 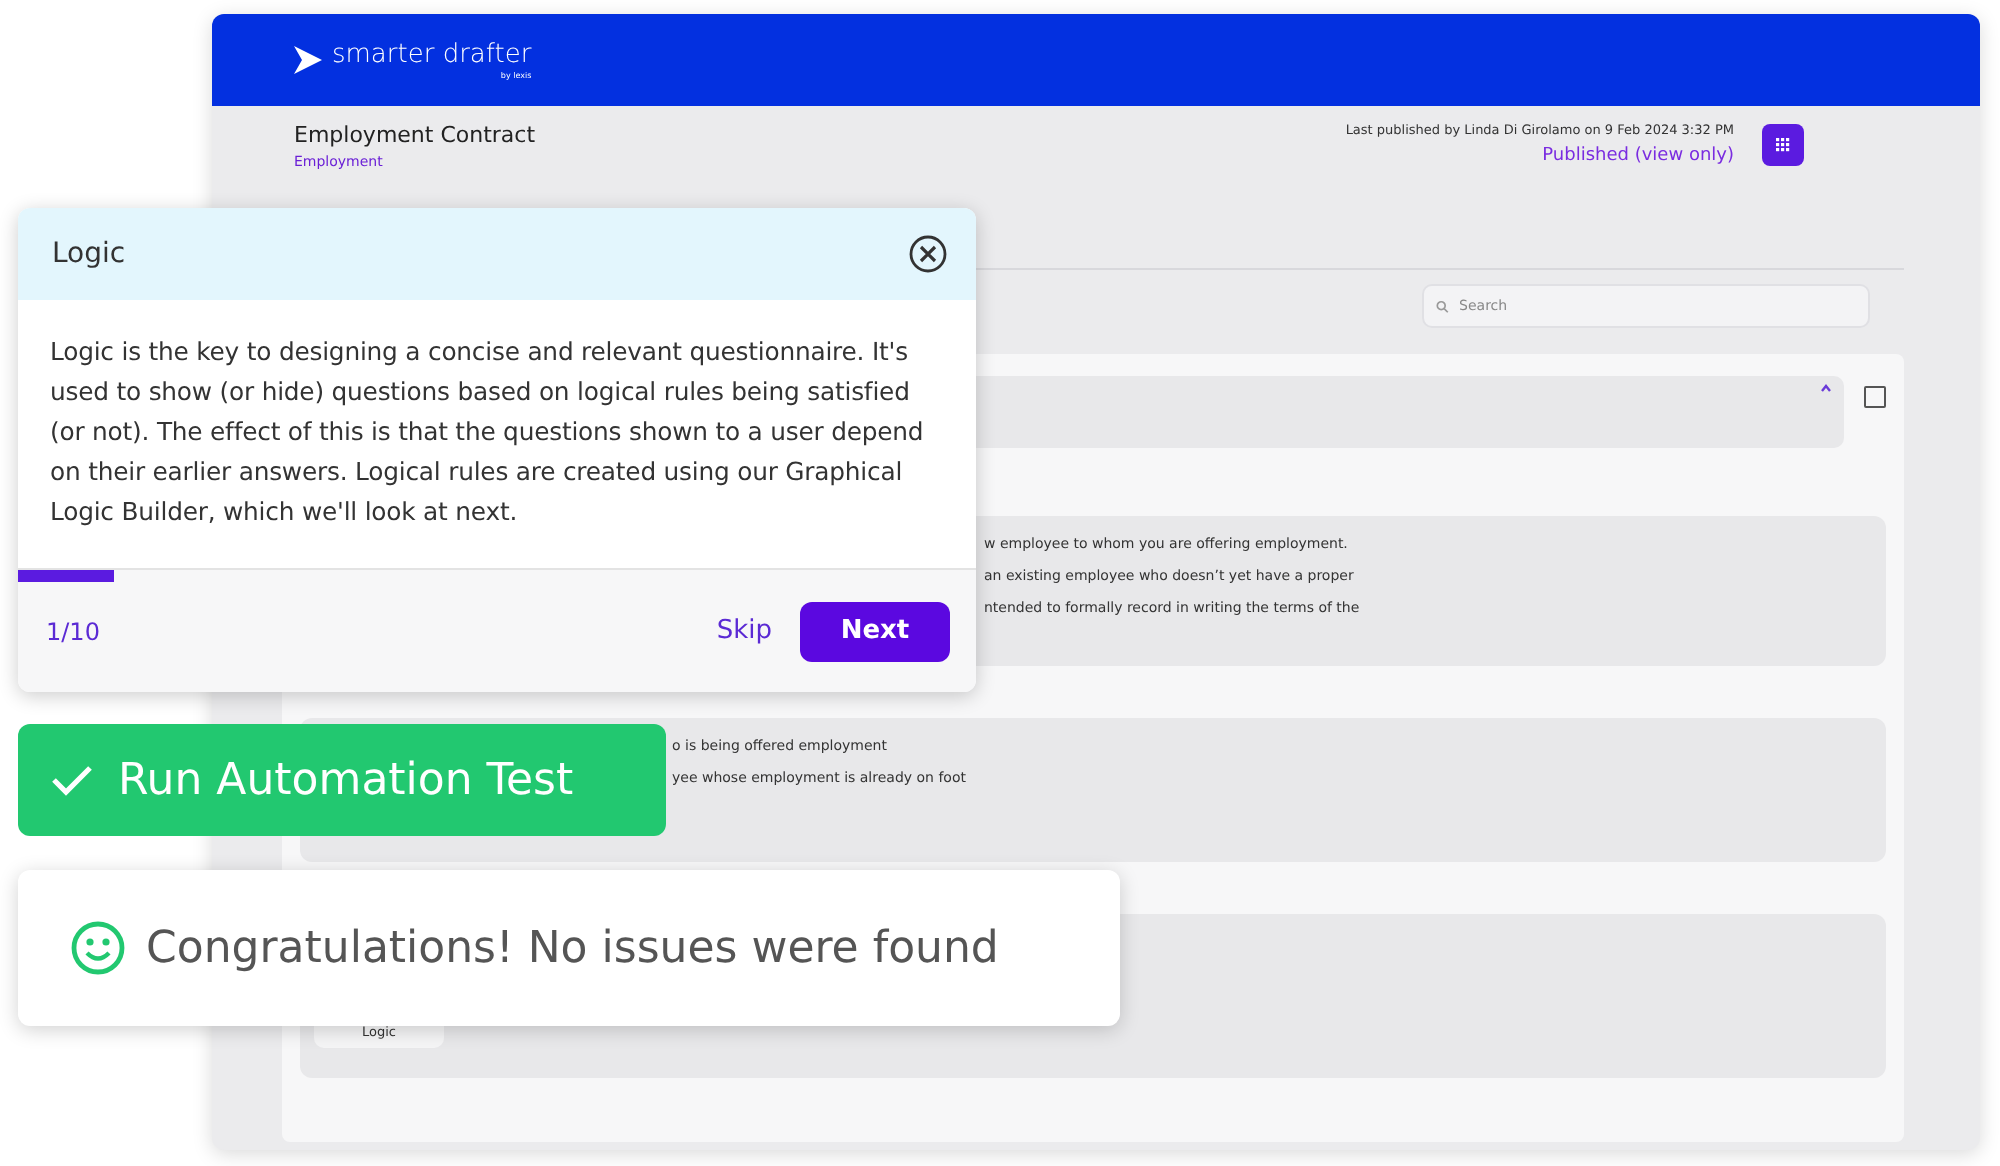 I want to click on smiley-icon, so click(x=98, y=948).